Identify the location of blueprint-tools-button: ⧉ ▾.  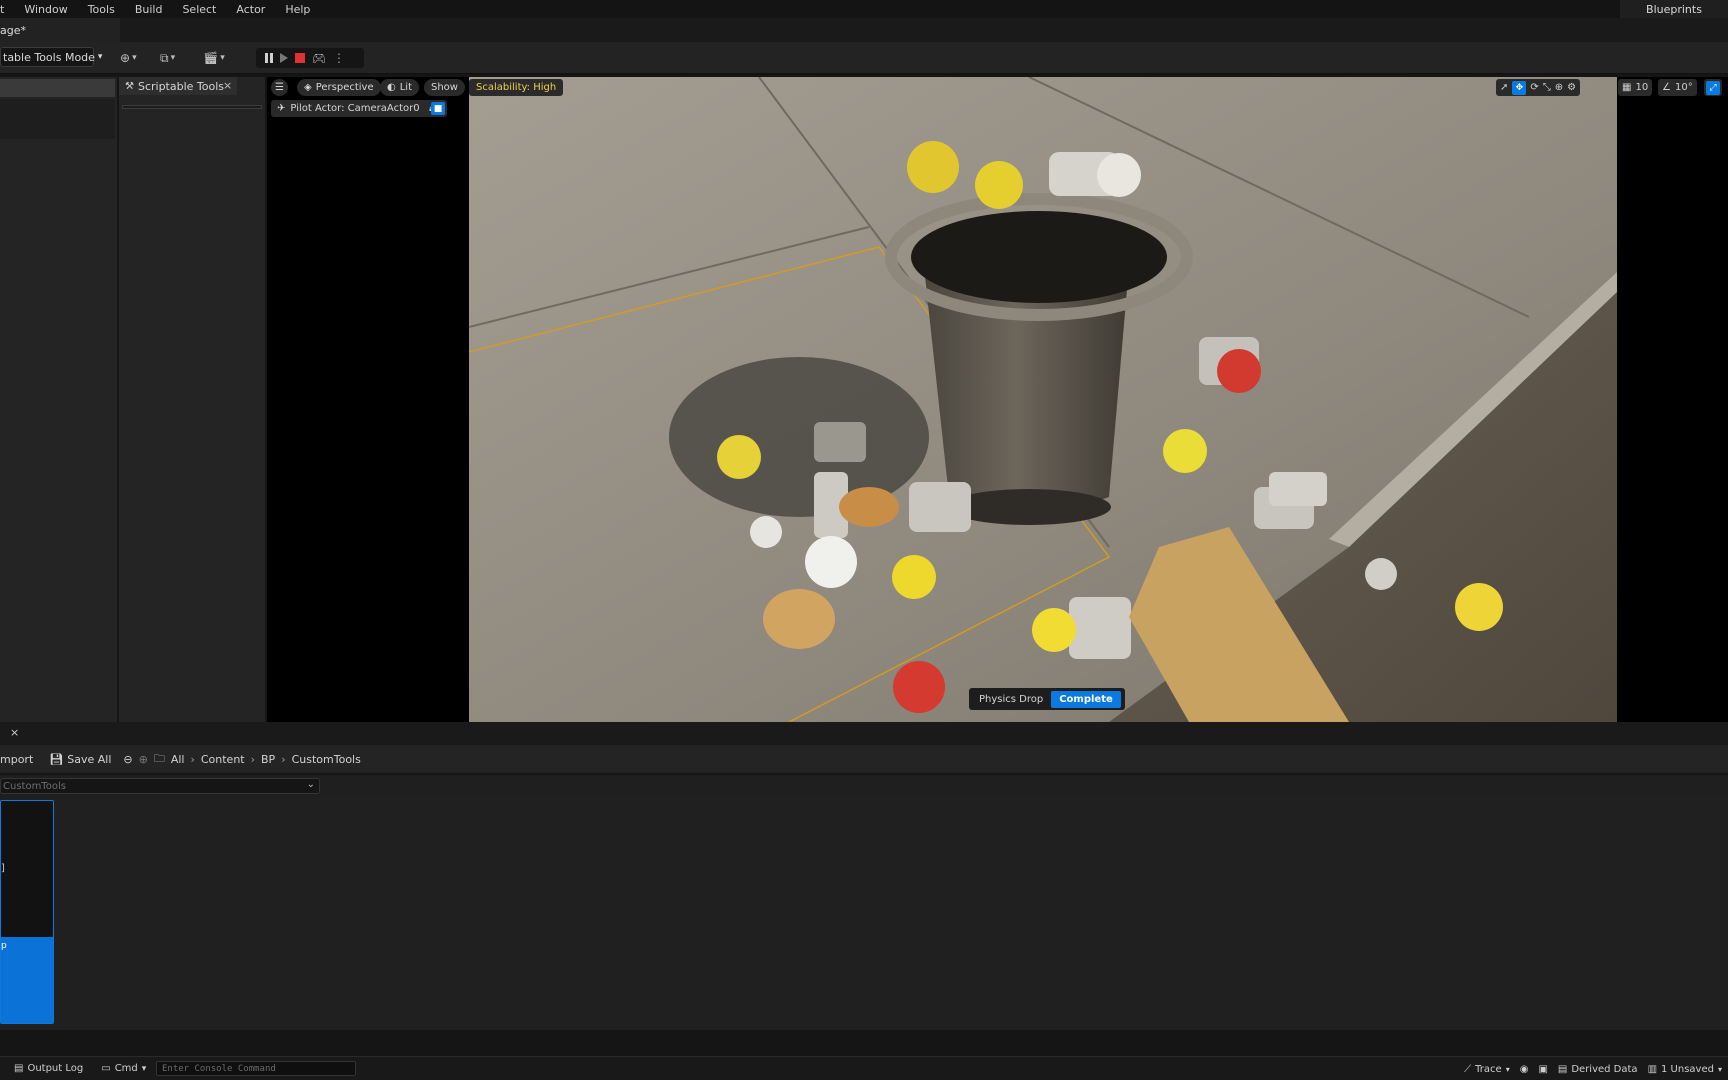
(167, 58).